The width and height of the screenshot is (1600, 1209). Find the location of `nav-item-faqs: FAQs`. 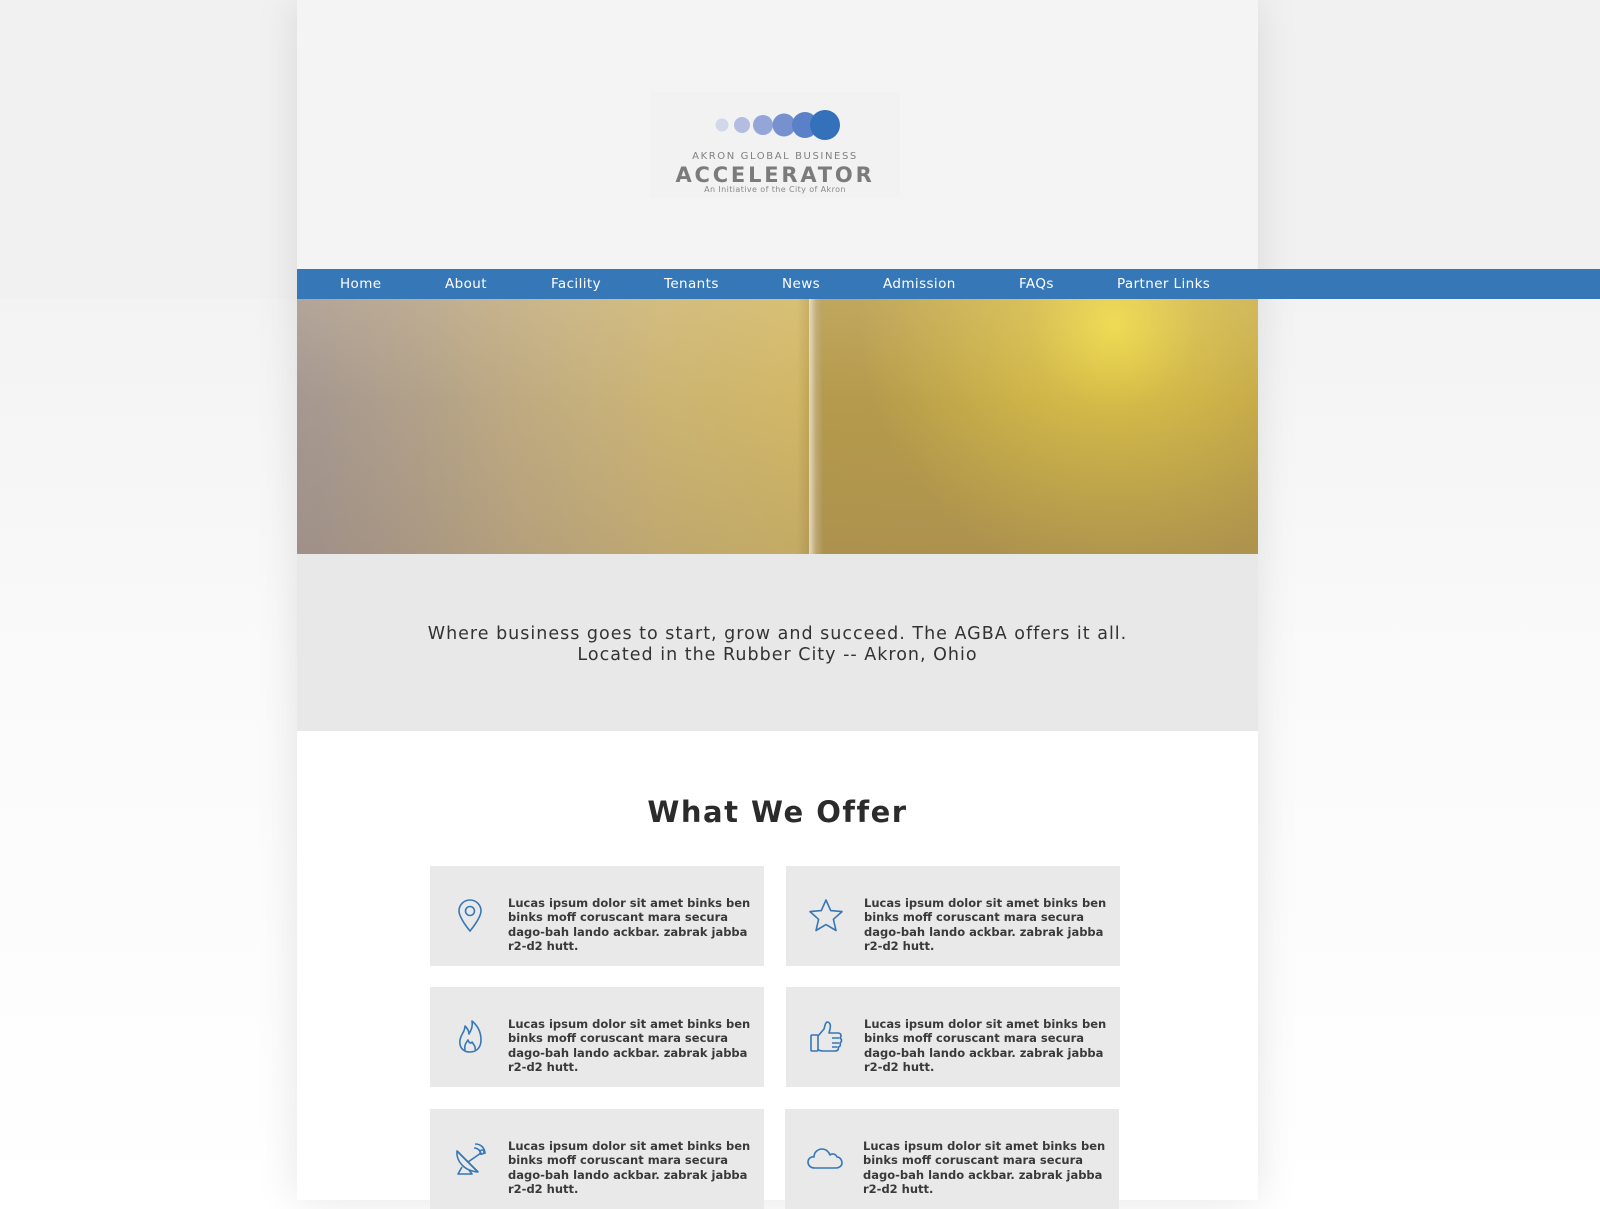

nav-item-faqs: FAQs is located at coordinates (1036, 284).